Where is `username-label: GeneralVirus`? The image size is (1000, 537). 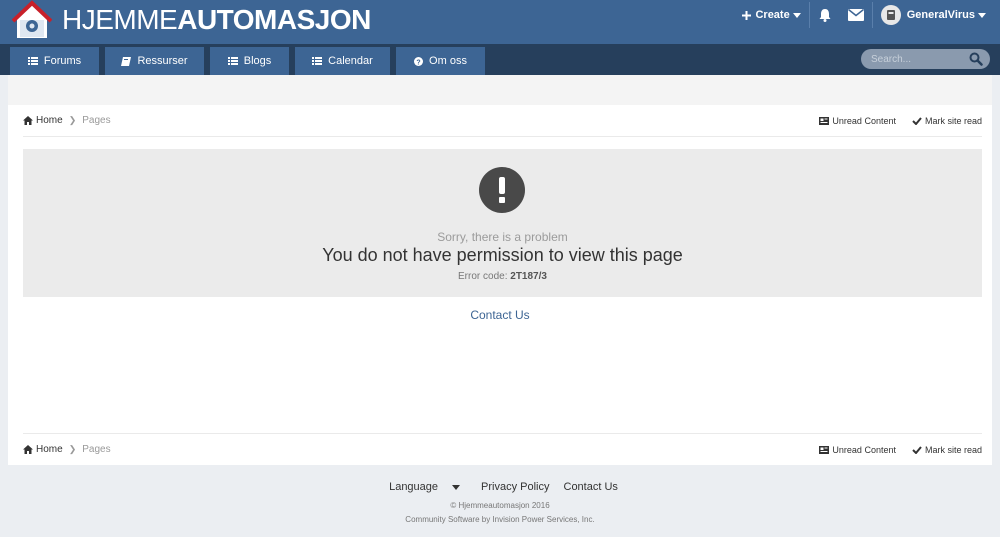 username-label: GeneralVirus is located at coordinates (940, 15).